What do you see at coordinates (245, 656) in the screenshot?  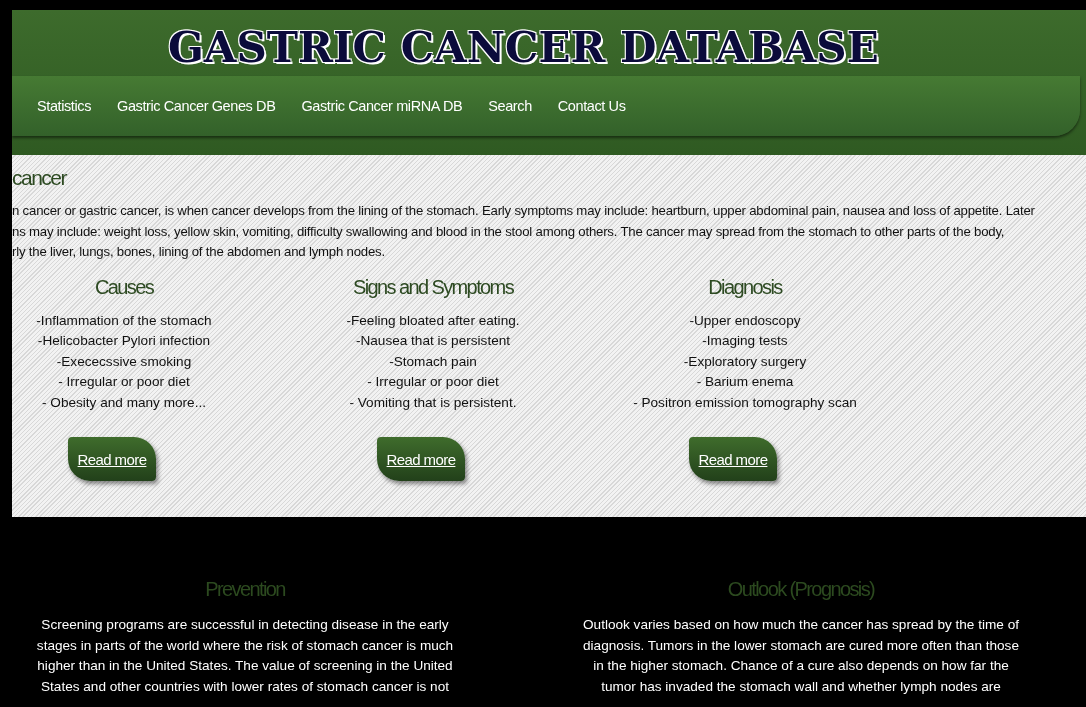 I see `section-paragraph: Screening programs are successful in detecting disease in the early stages in parts of the world where the risk of stomach cancer is much higher than in the United States. The value of screening in the United States and other countries with lower rates of stomach cancer is not` at bounding box center [245, 656].